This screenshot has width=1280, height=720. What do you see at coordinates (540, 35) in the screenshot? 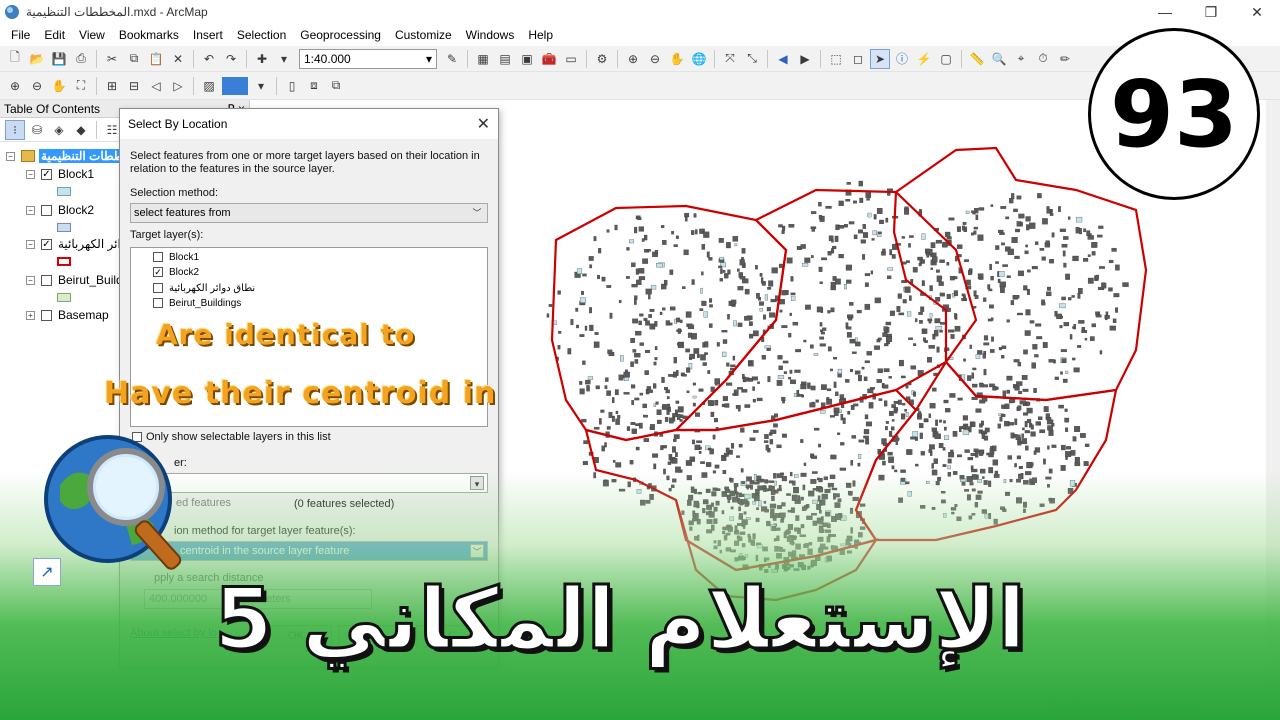
I see `menu-help: Help` at bounding box center [540, 35].